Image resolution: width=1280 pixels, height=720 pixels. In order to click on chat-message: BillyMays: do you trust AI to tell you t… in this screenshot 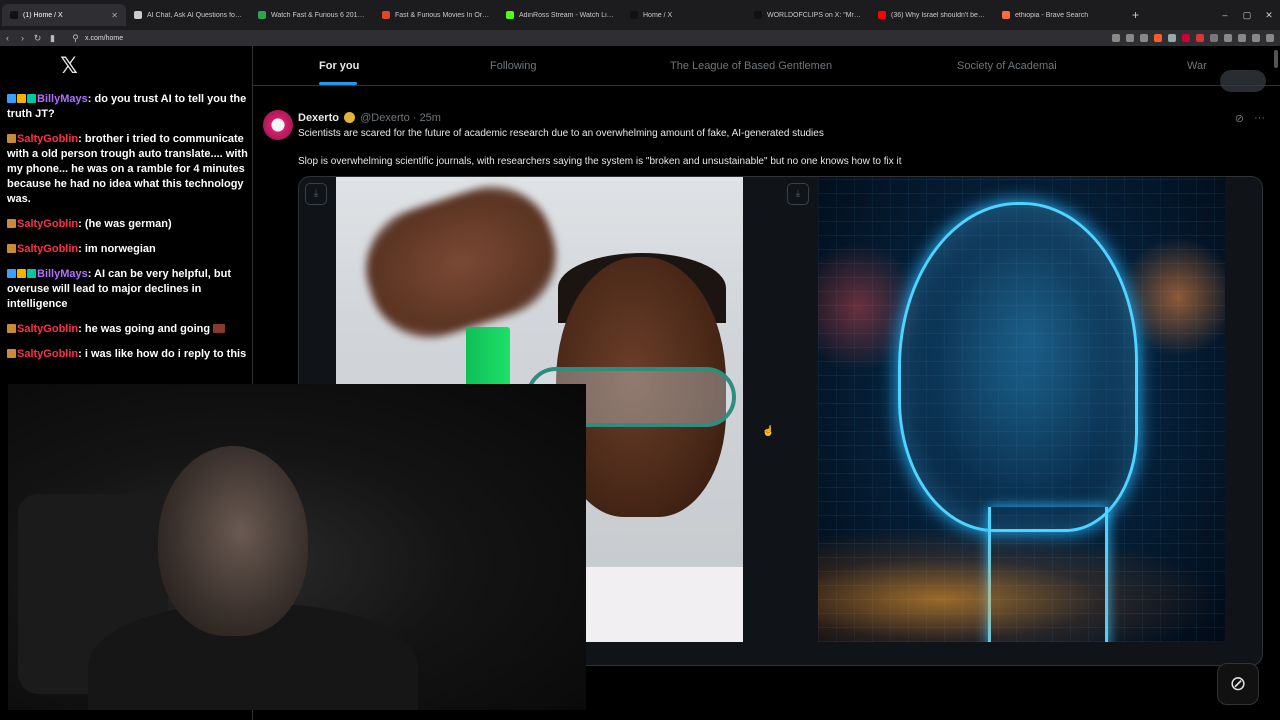, I will do `click(128, 107)`.